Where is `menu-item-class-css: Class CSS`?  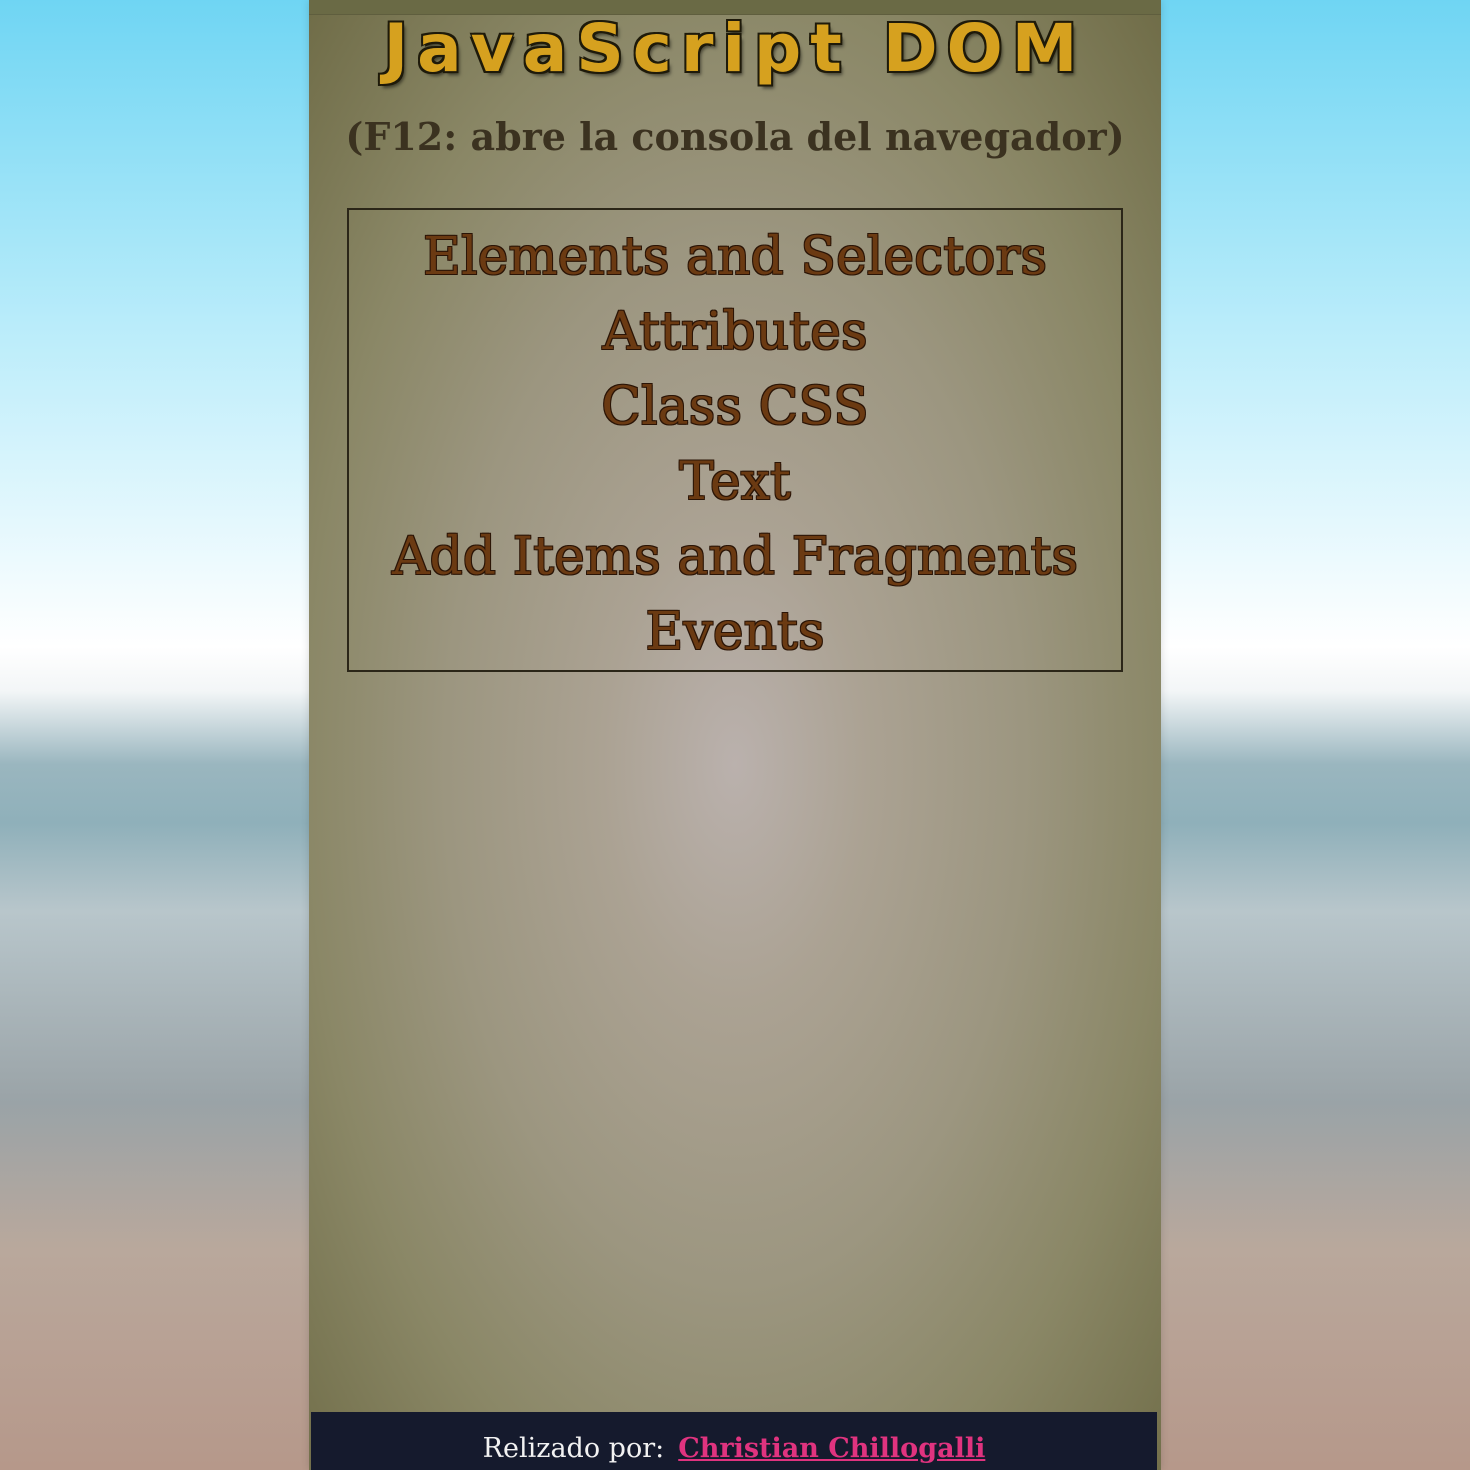 menu-item-class-css: Class CSS is located at coordinates (735, 407).